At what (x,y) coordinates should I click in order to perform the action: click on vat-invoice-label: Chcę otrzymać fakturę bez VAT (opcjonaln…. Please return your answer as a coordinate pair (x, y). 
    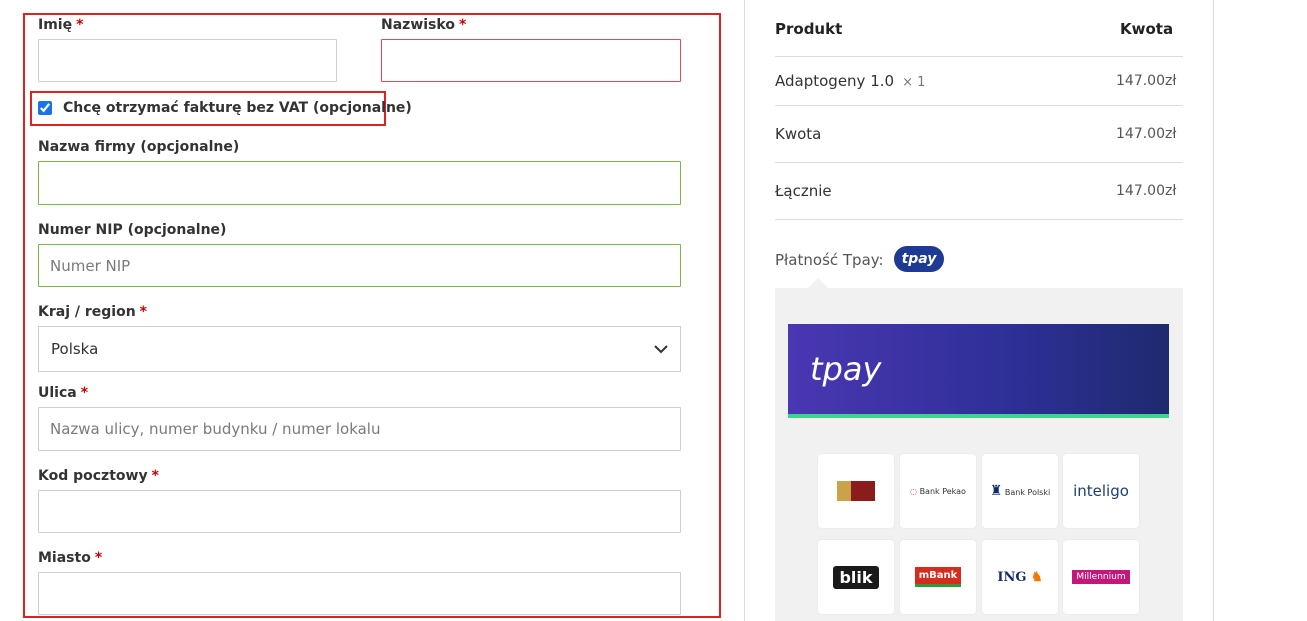
    Looking at the image, I should click on (237, 108).